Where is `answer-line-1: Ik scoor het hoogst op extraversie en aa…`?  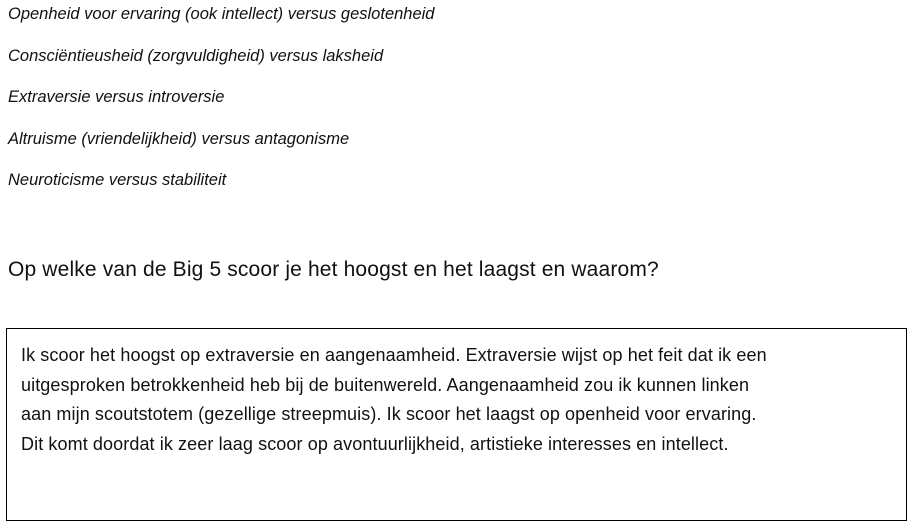 answer-line-1: Ik scoor het hoogst op extraversie en aa… is located at coordinates (394, 355).